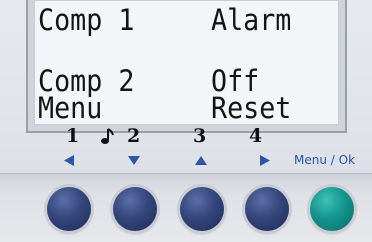 Image resolution: width=372 pixels, height=242 pixels. Describe the element at coordinates (73, 136) in the screenshot. I see `key-number-1: 1` at that location.